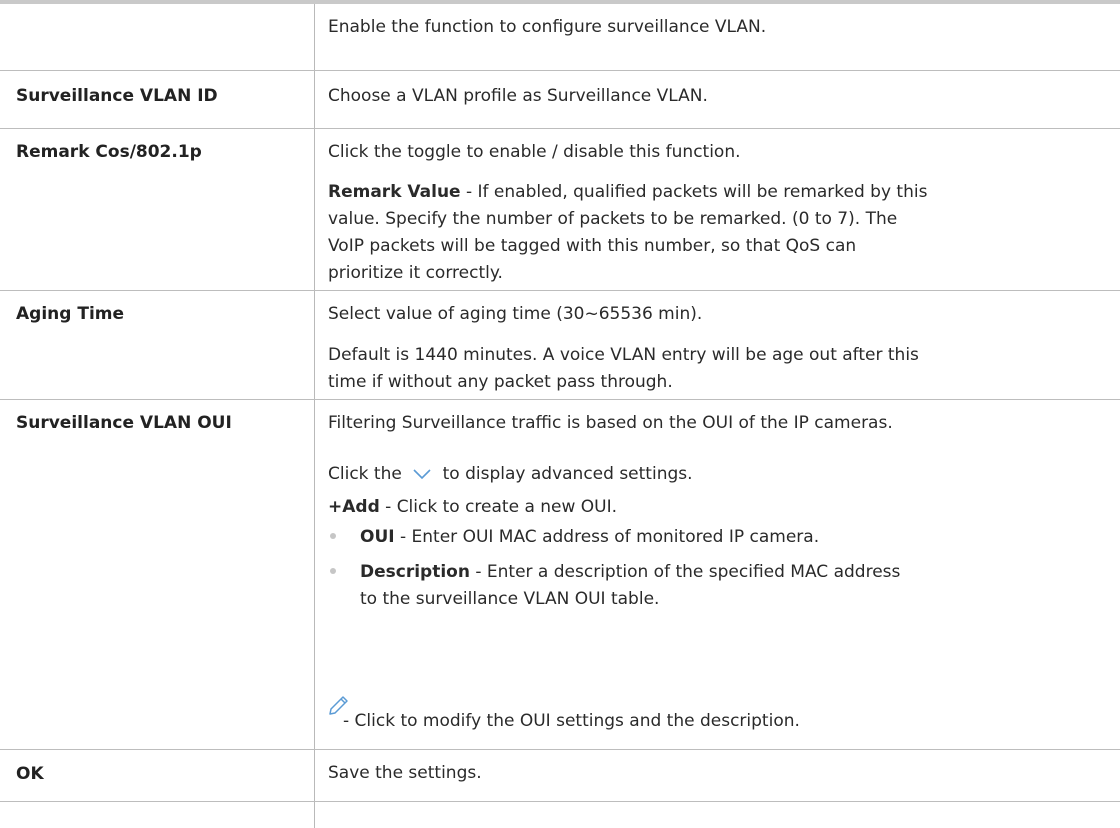  I want to click on chevron-down-icon, so click(422, 474).